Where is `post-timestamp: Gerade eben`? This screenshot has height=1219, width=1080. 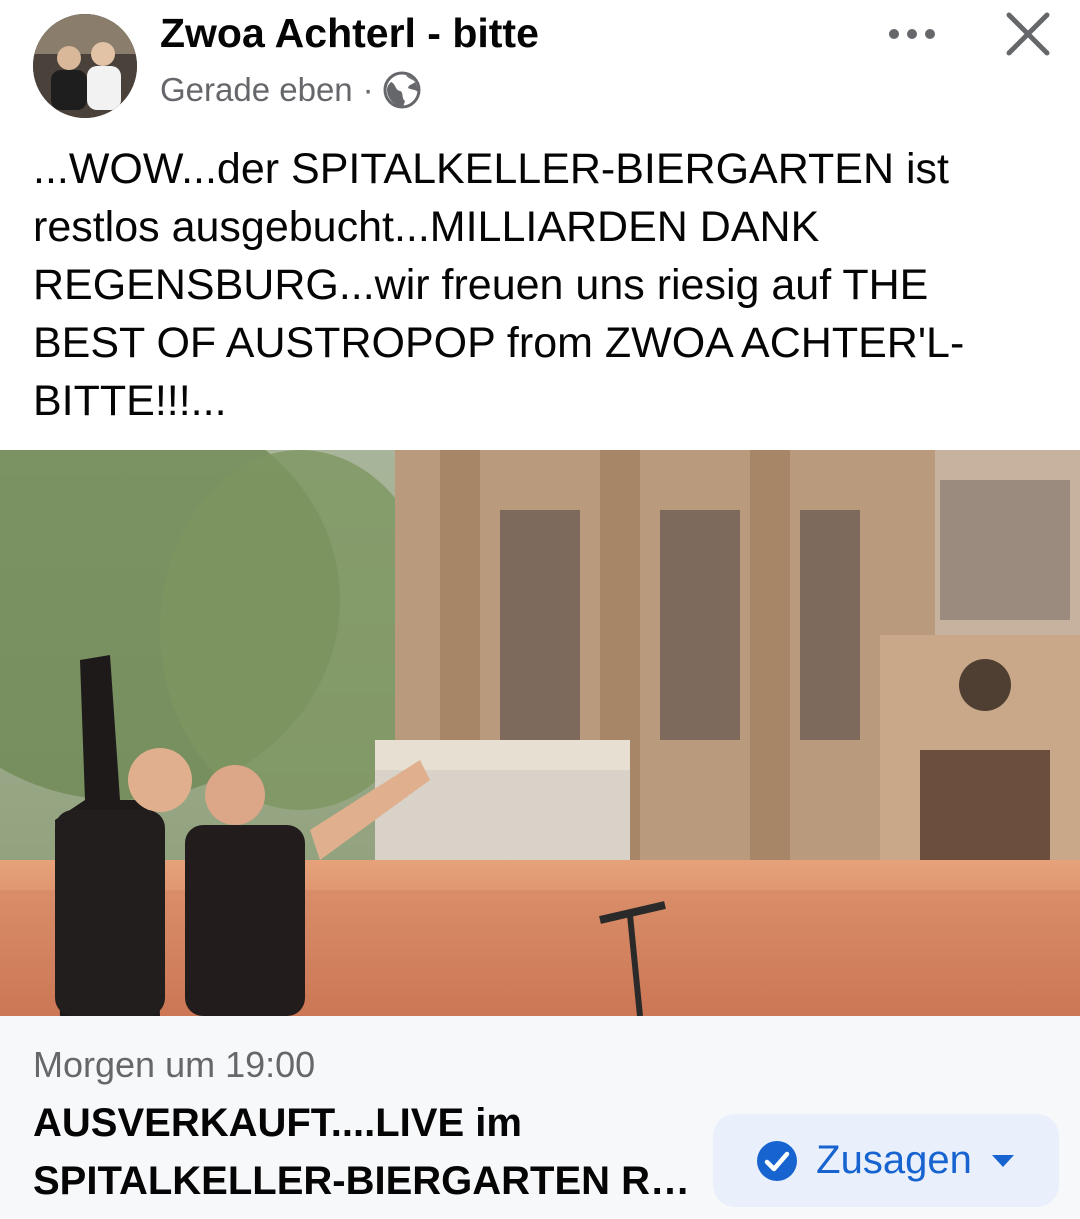
post-timestamp: Gerade eben is located at coordinates (256, 90).